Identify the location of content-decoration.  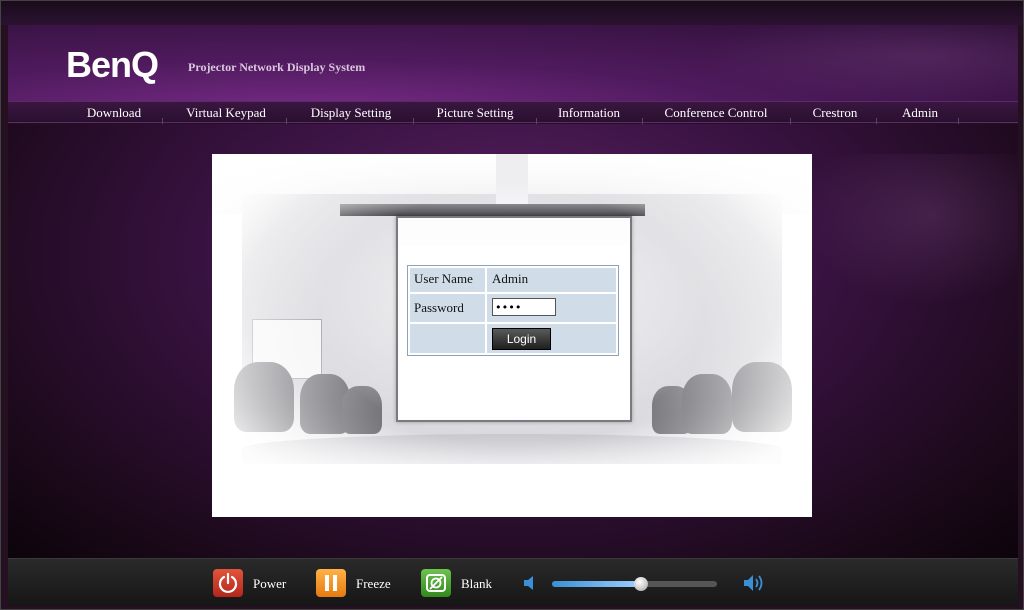
(908, 229).